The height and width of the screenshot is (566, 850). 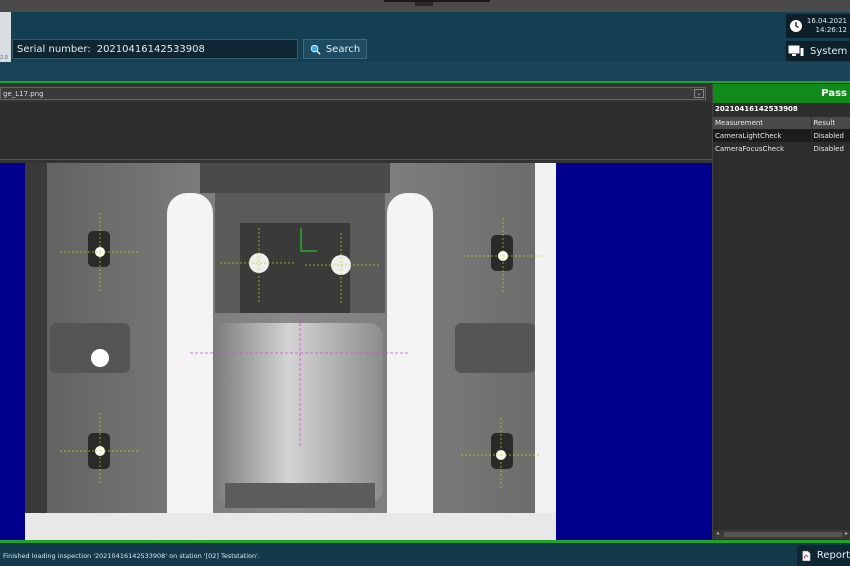 What do you see at coordinates (846, 533) in the screenshot?
I see `scroll-right-icon: ▸` at bounding box center [846, 533].